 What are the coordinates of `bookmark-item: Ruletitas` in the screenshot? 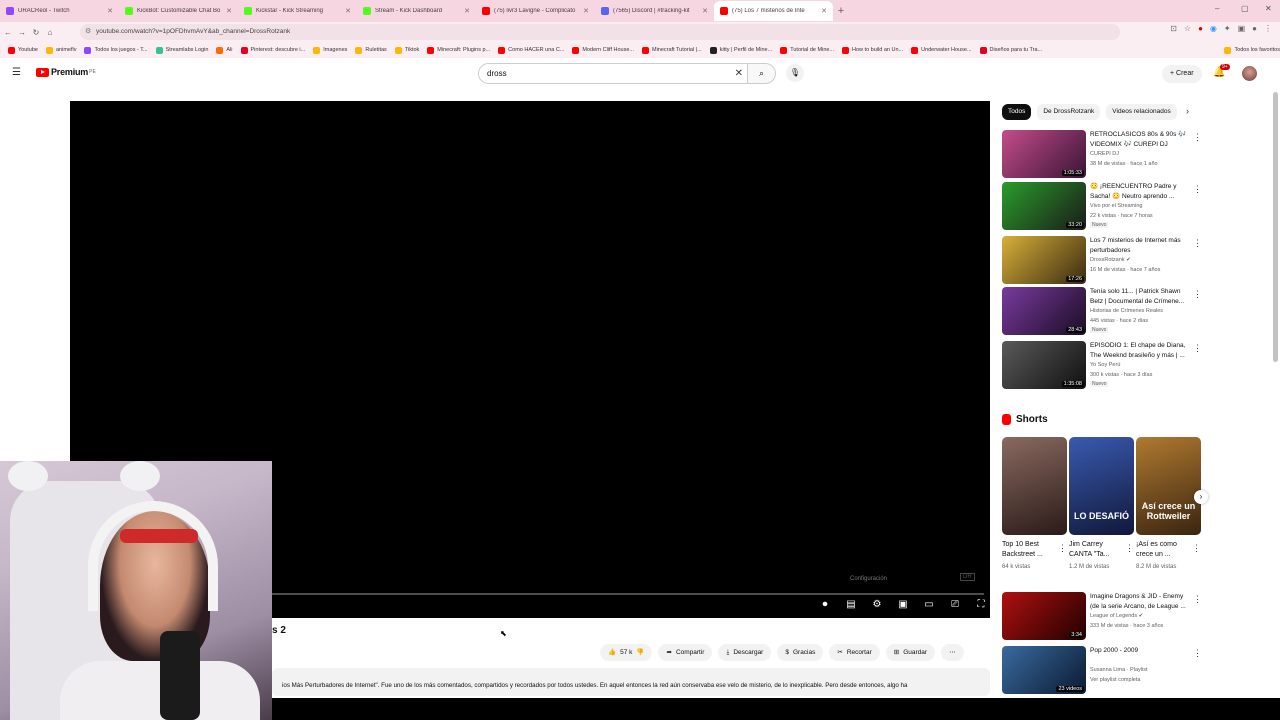 It's located at (371, 50).